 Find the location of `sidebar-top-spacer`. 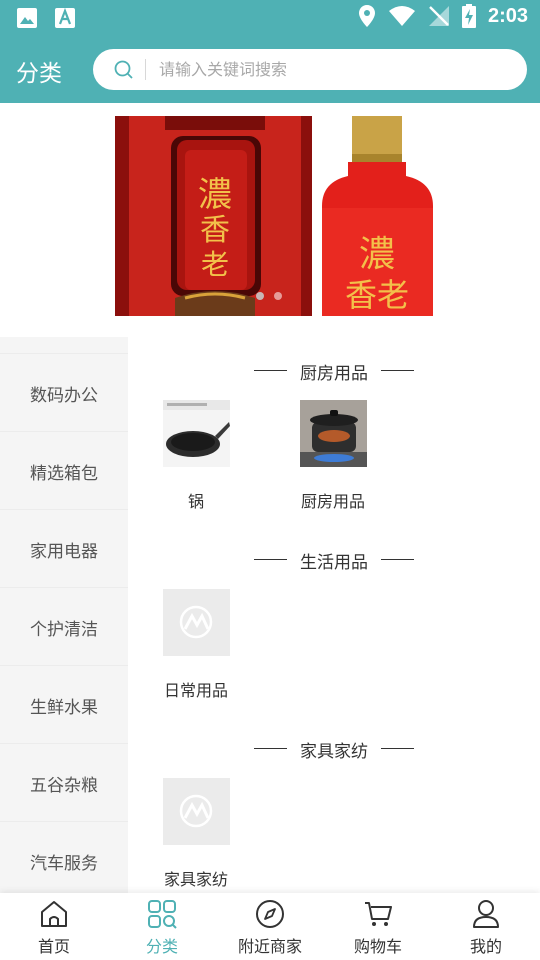

sidebar-top-spacer is located at coordinates (64, 345).